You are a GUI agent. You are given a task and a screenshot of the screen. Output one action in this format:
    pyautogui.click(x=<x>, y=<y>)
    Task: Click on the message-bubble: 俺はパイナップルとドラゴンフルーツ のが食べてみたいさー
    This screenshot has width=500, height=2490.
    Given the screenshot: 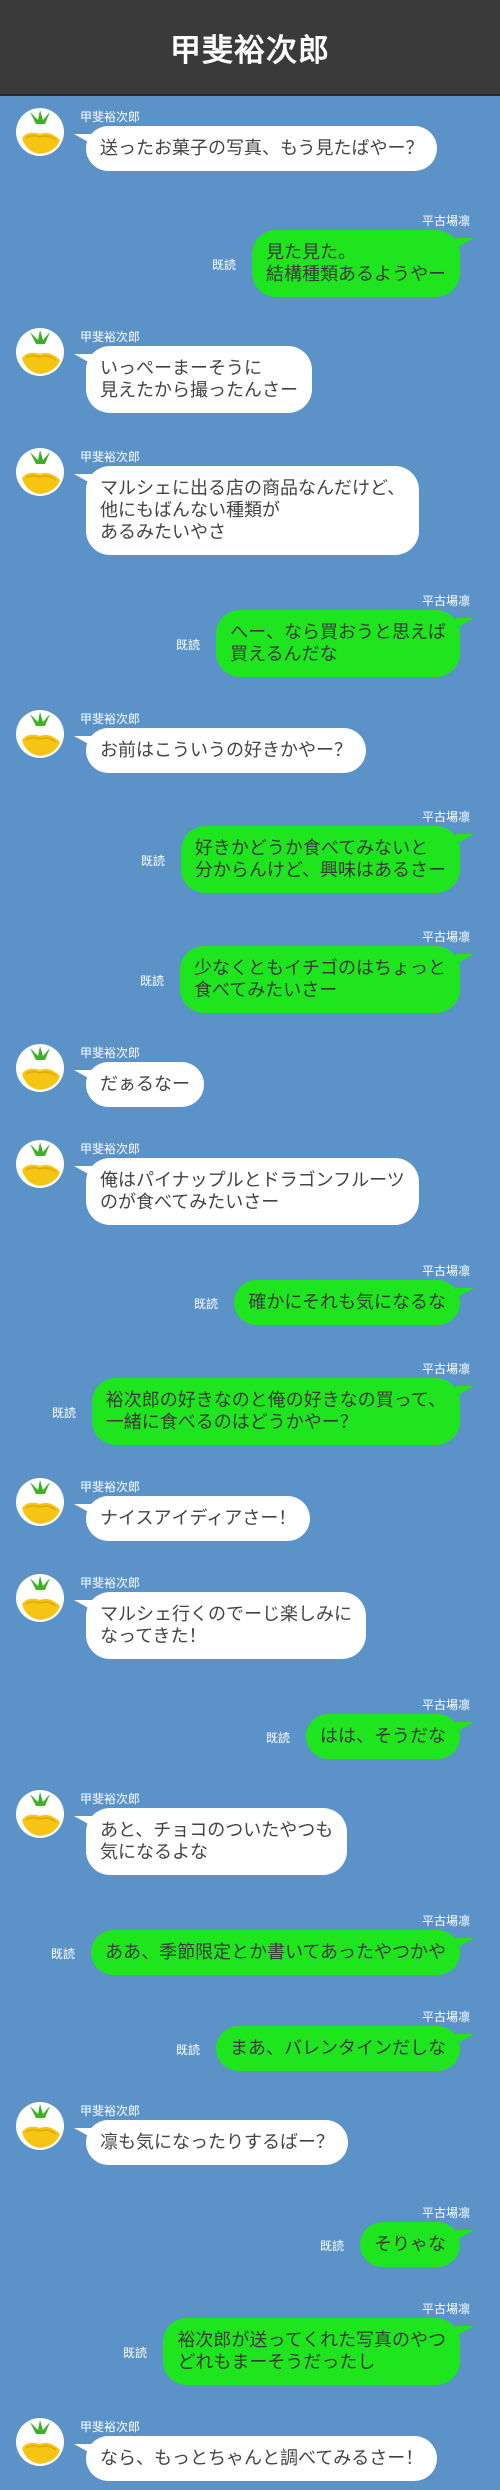 What is the action you would take?
    pyautogui.click(x=252, y=1191)
    